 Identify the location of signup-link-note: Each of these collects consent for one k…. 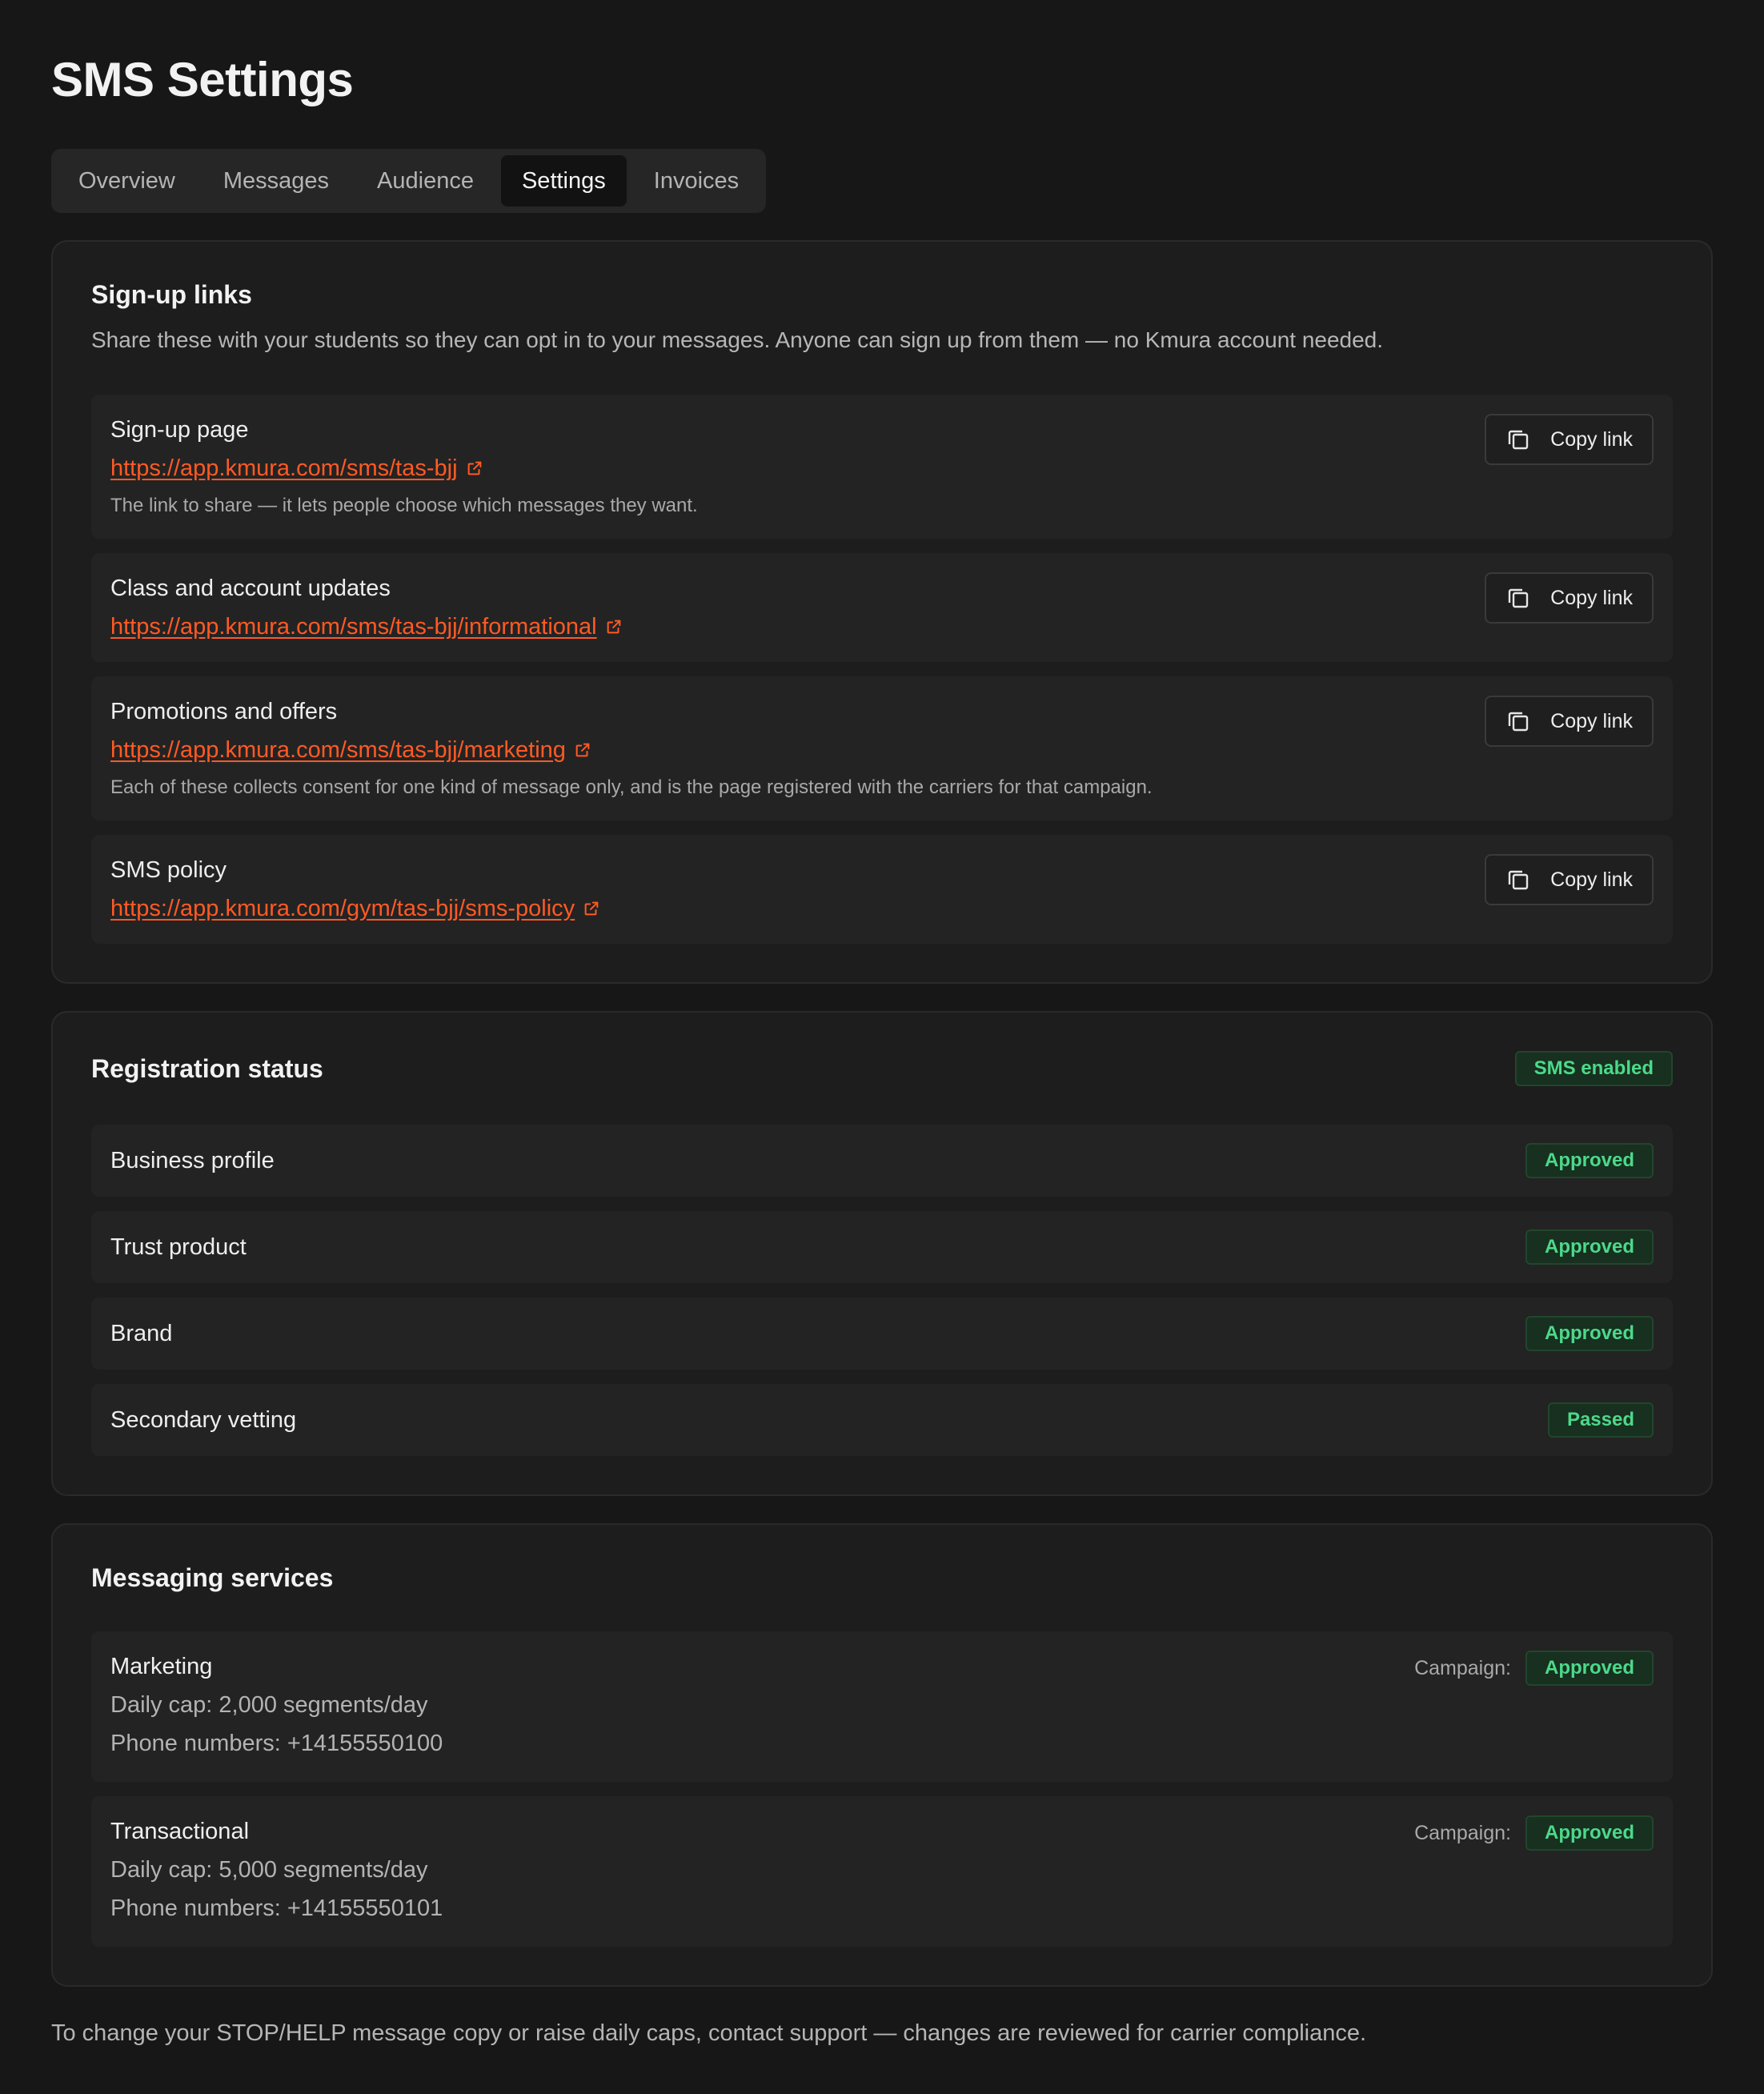
(631, 787).